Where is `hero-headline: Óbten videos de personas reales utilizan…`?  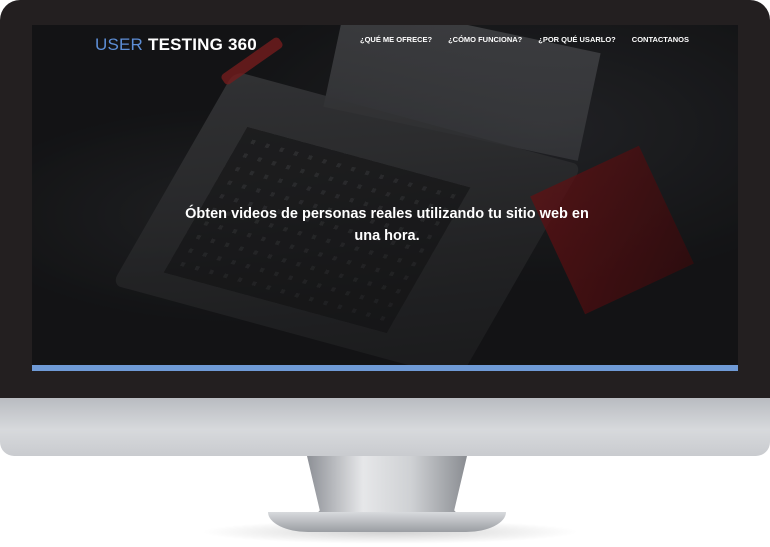 hero-headline: Óbten videos de personas reales utilizan… is located at coordinates (387, 225).